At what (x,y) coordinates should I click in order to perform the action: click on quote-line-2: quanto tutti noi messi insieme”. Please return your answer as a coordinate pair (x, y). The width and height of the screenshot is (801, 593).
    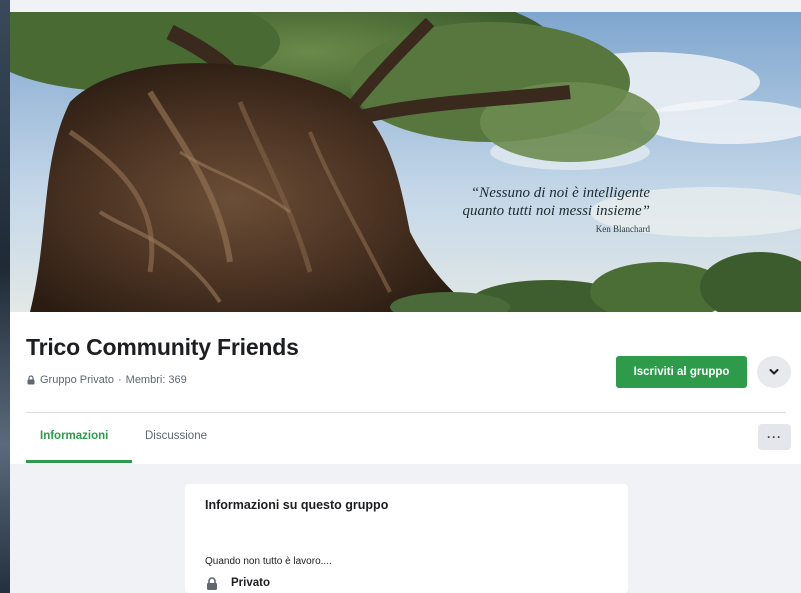
    Looking at the image, I should click on (556, 211).